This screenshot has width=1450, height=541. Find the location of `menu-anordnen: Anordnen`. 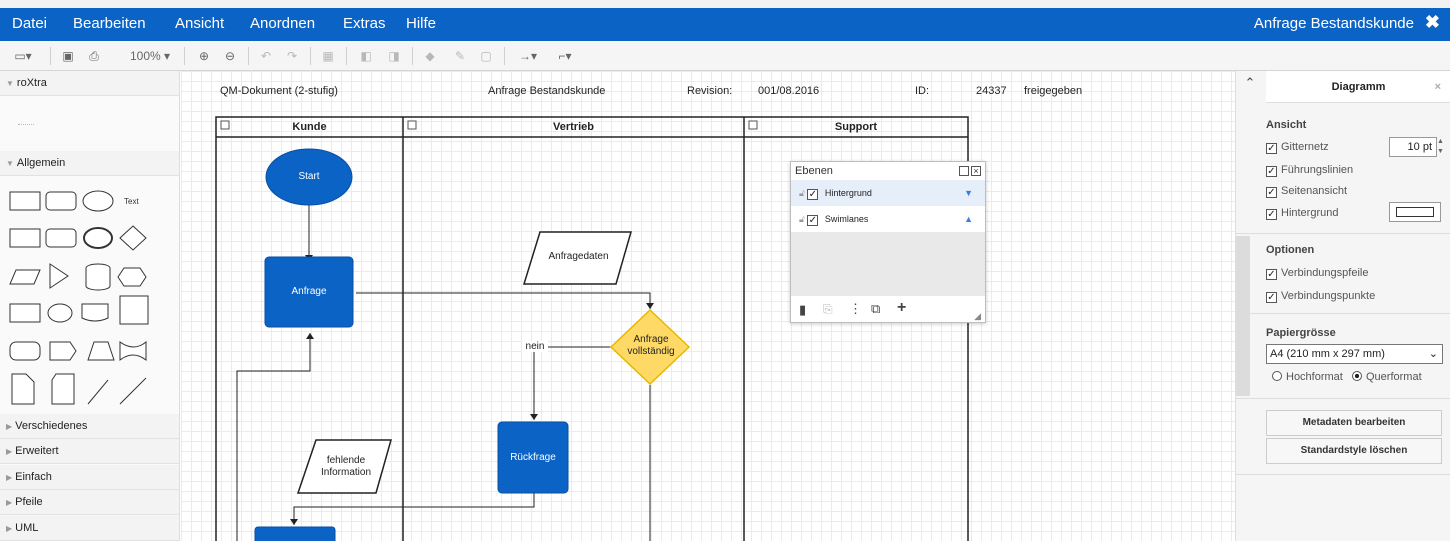

menu-anordnen: Anordnen is located at coordinates (282, 23).